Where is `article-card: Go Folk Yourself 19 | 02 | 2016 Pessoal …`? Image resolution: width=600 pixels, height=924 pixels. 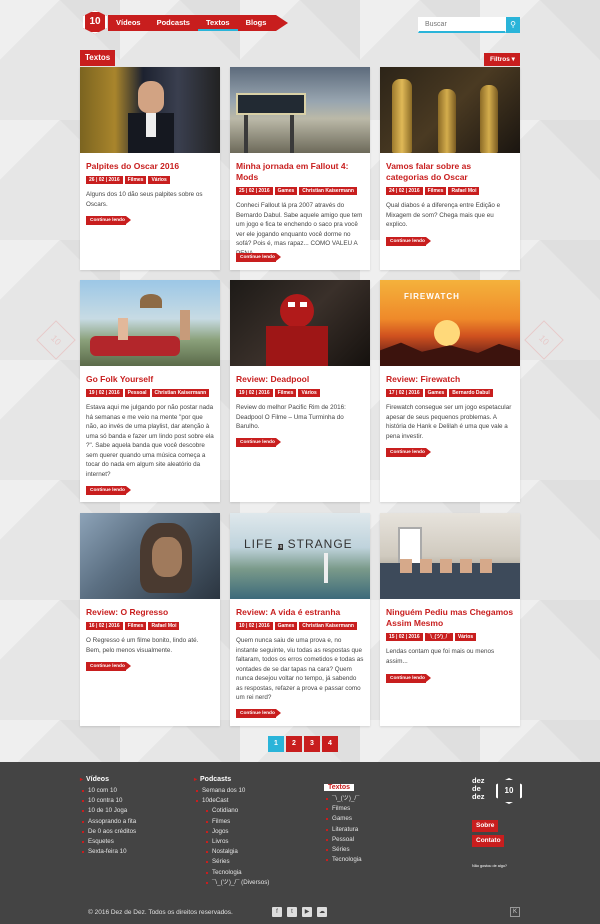
article-card: Go Folk Yourself 19 | 02 | 2016 Pessoal … is located at coordinates (150, 391).